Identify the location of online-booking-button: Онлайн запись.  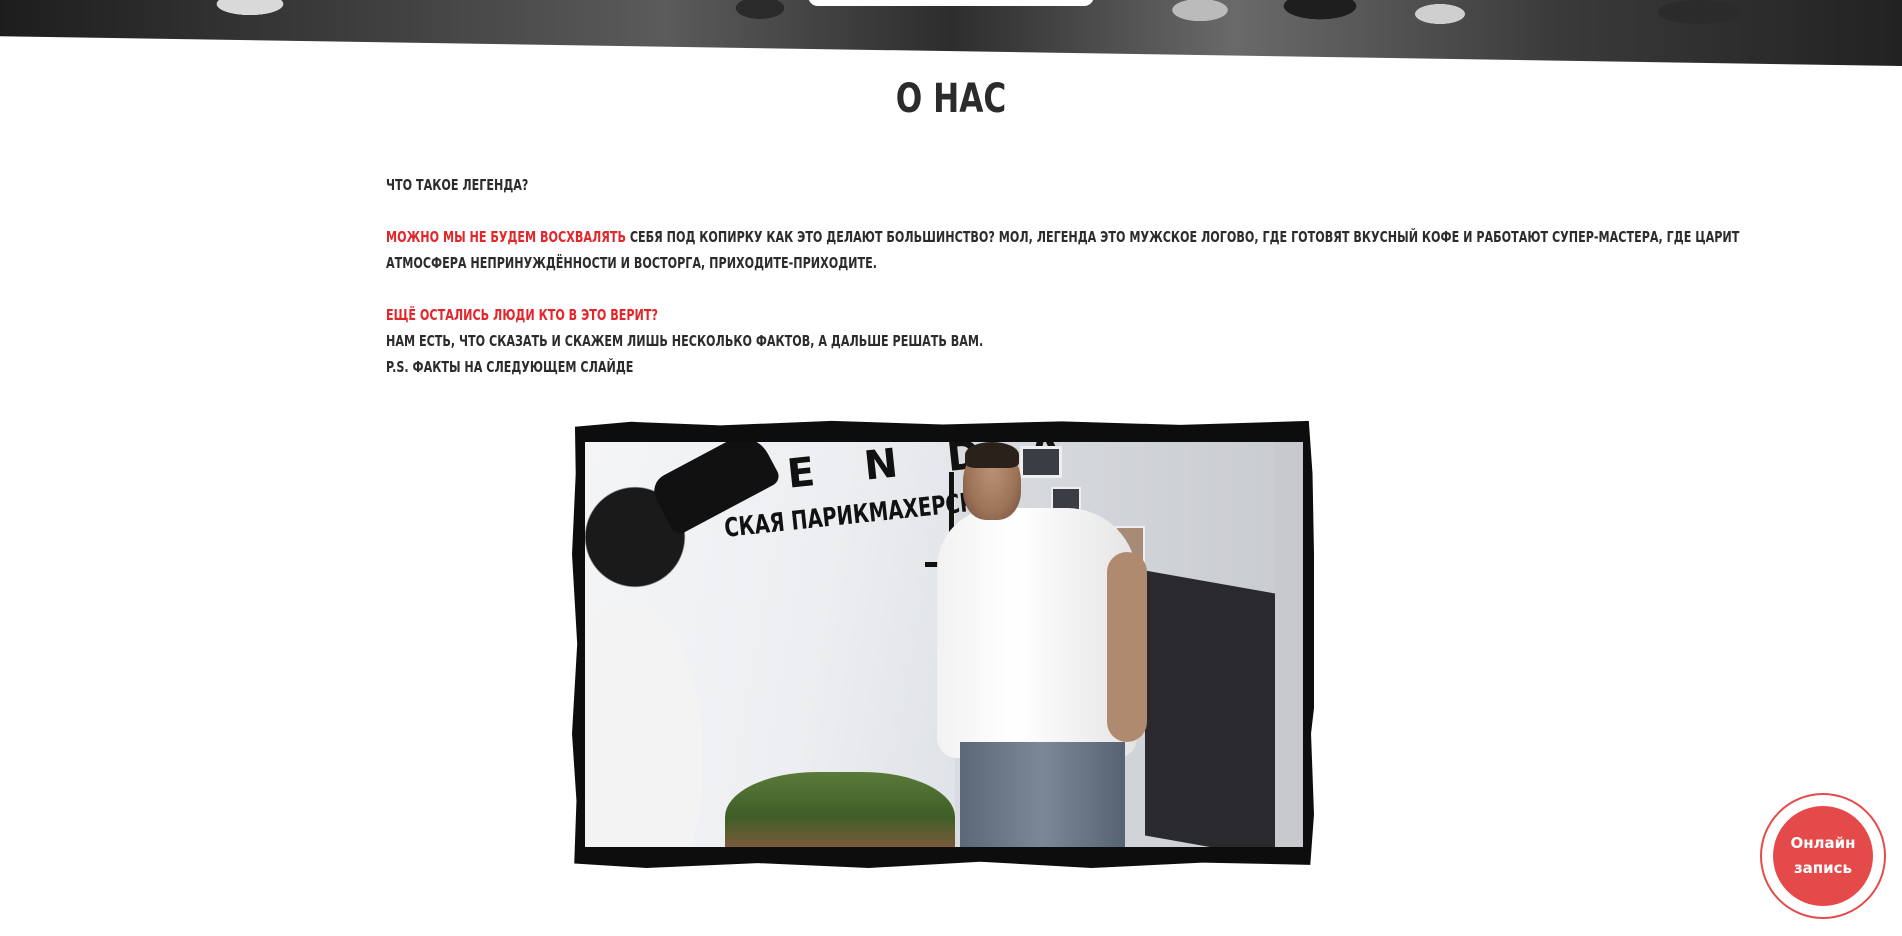
(1823, 856).